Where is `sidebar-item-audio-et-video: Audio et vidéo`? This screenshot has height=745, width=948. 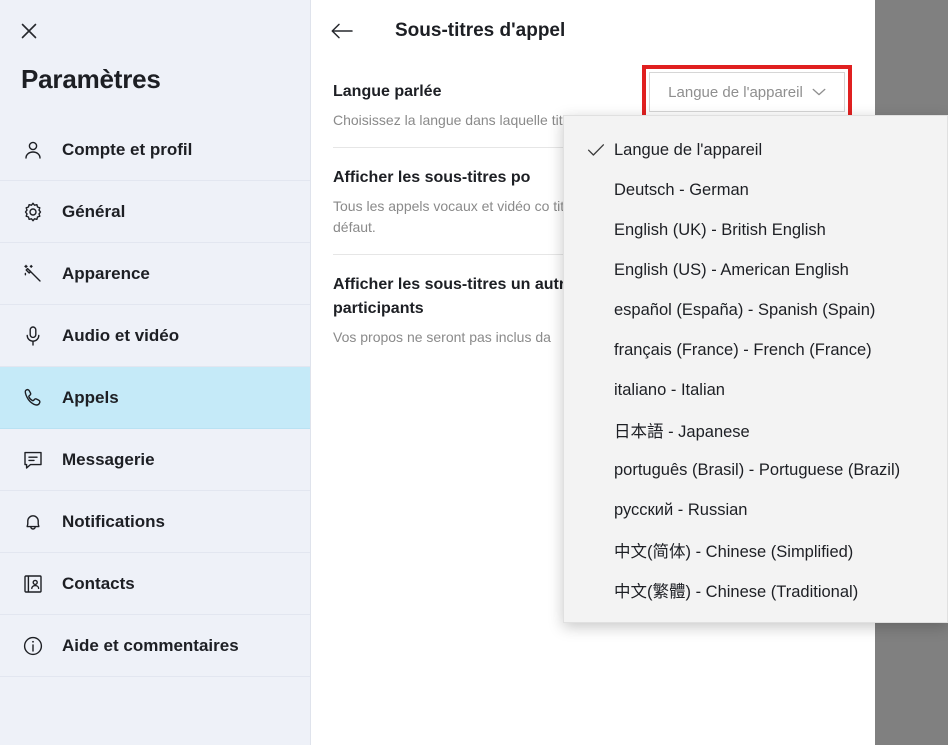
sidebar-item-audio-et-video: Audio et vidéo is located at coordinates (155, 336).